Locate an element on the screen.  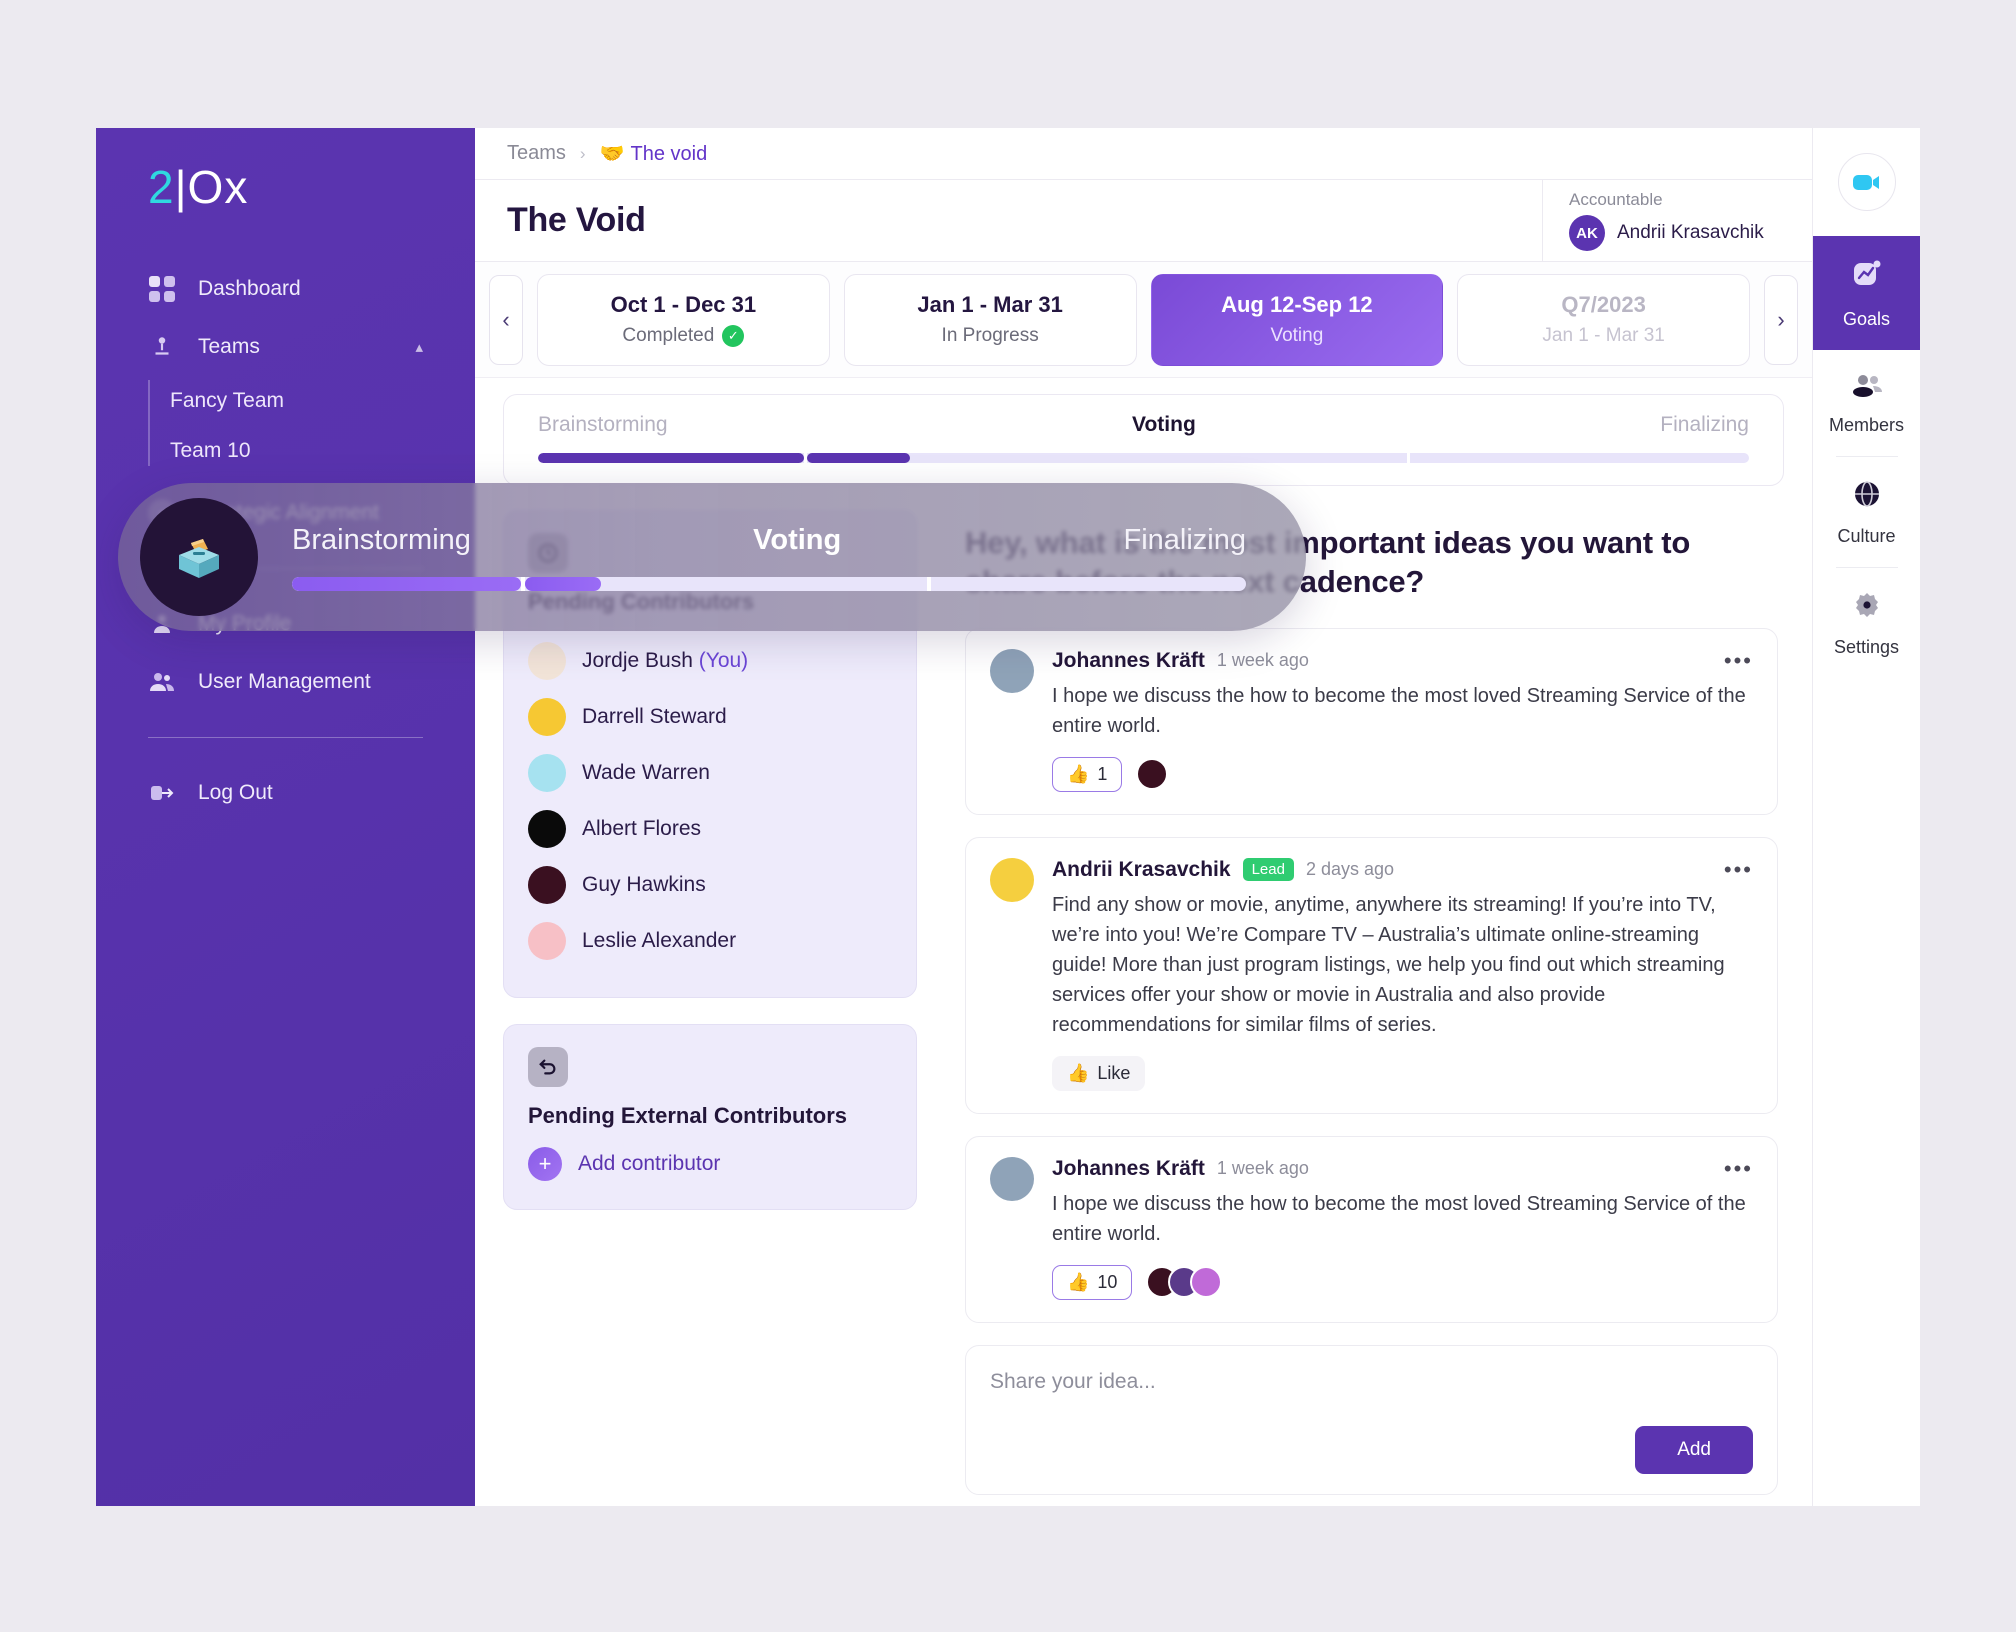
rail-item-members: Members is located at coordinates (1866, 403).